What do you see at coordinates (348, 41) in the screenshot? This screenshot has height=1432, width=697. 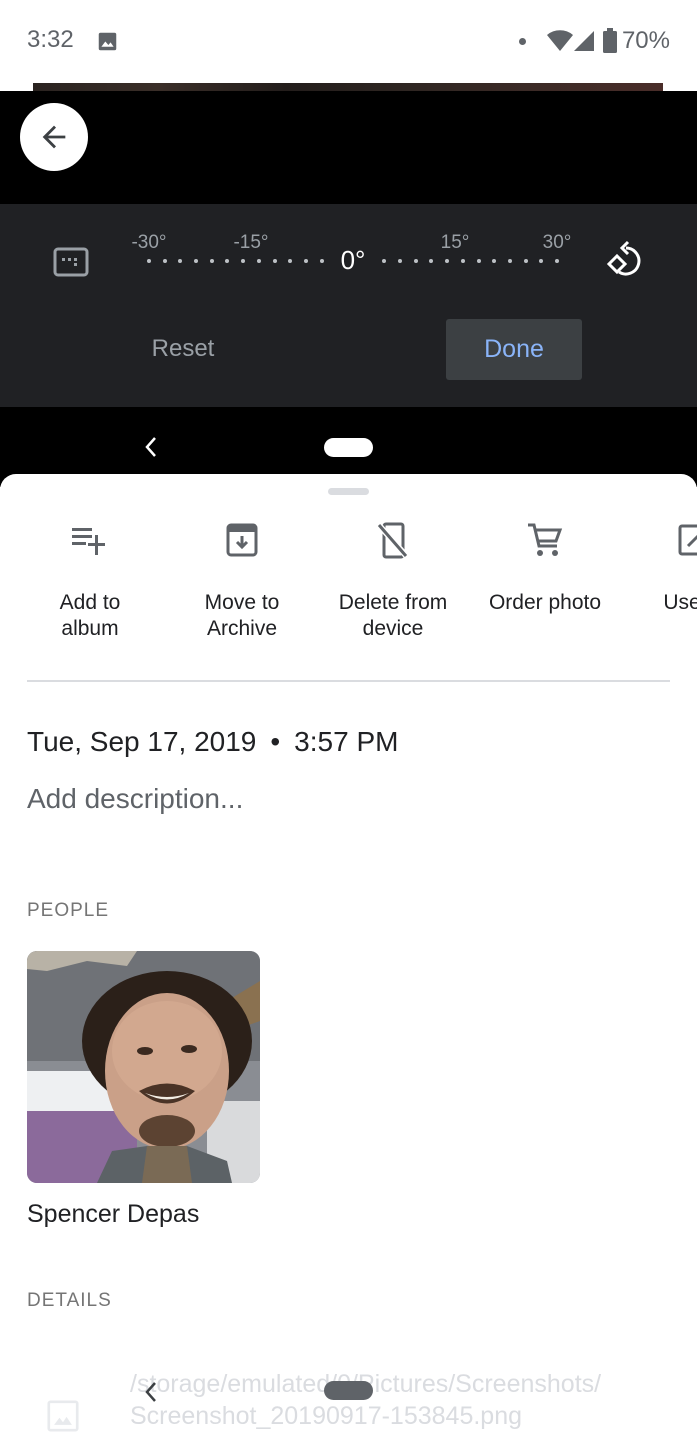 I see `status-bar: 3:32 70%` at bounding box center [348, 41].